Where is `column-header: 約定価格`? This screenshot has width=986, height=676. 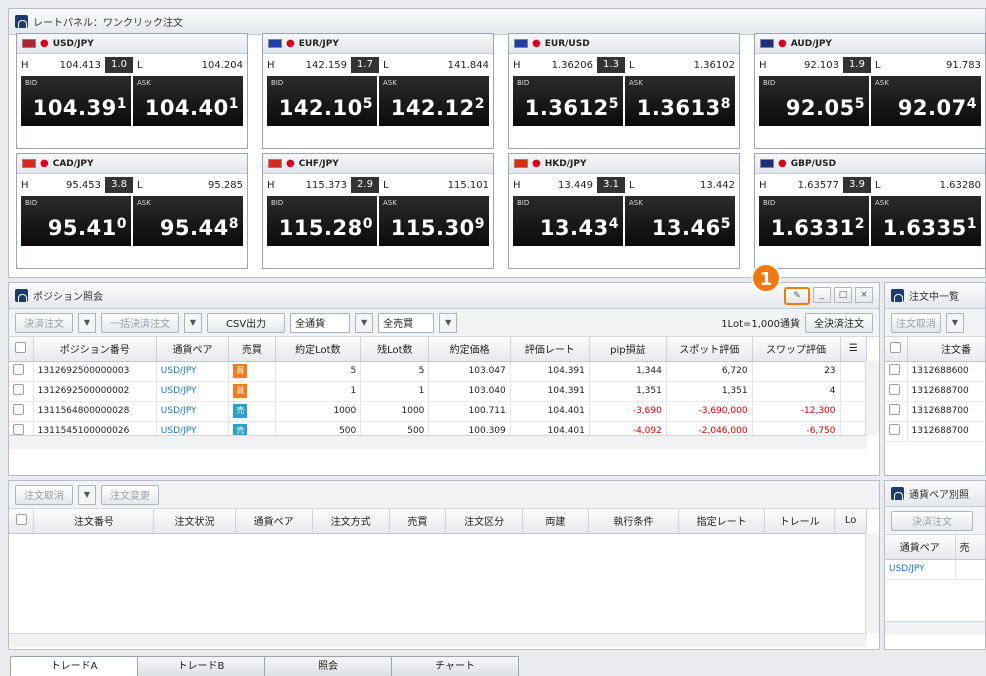
column-header: 約定価格 is located at coordinates (469, 349).